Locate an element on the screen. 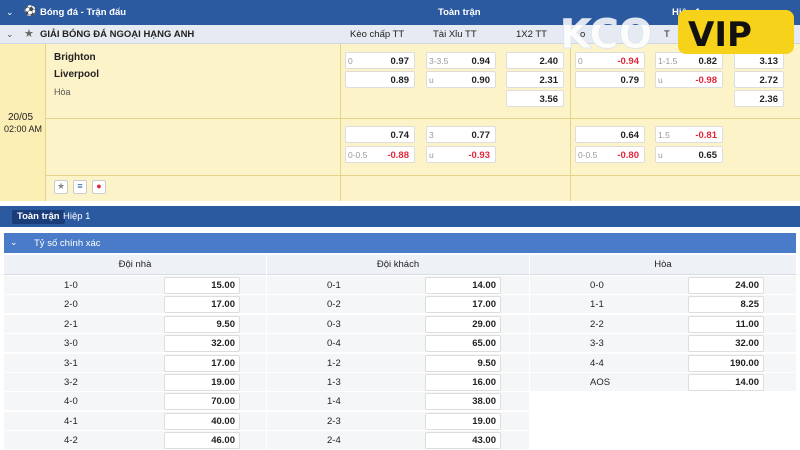 Image resolution: width=800 pixels, height=450 pixels. score-odds: 65.00 is located at coordinates (463, 344).